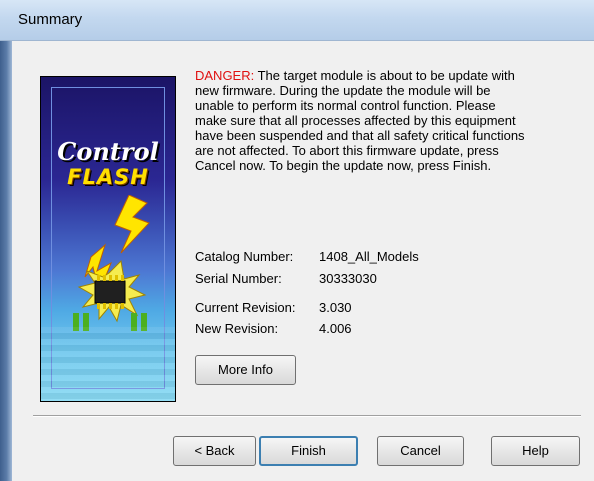 This screenshot has width=594, height=481. What do you see at coordinates (535, 451) in the screenshot?
I see `help-button: Help` at bounding box center [535, 451].